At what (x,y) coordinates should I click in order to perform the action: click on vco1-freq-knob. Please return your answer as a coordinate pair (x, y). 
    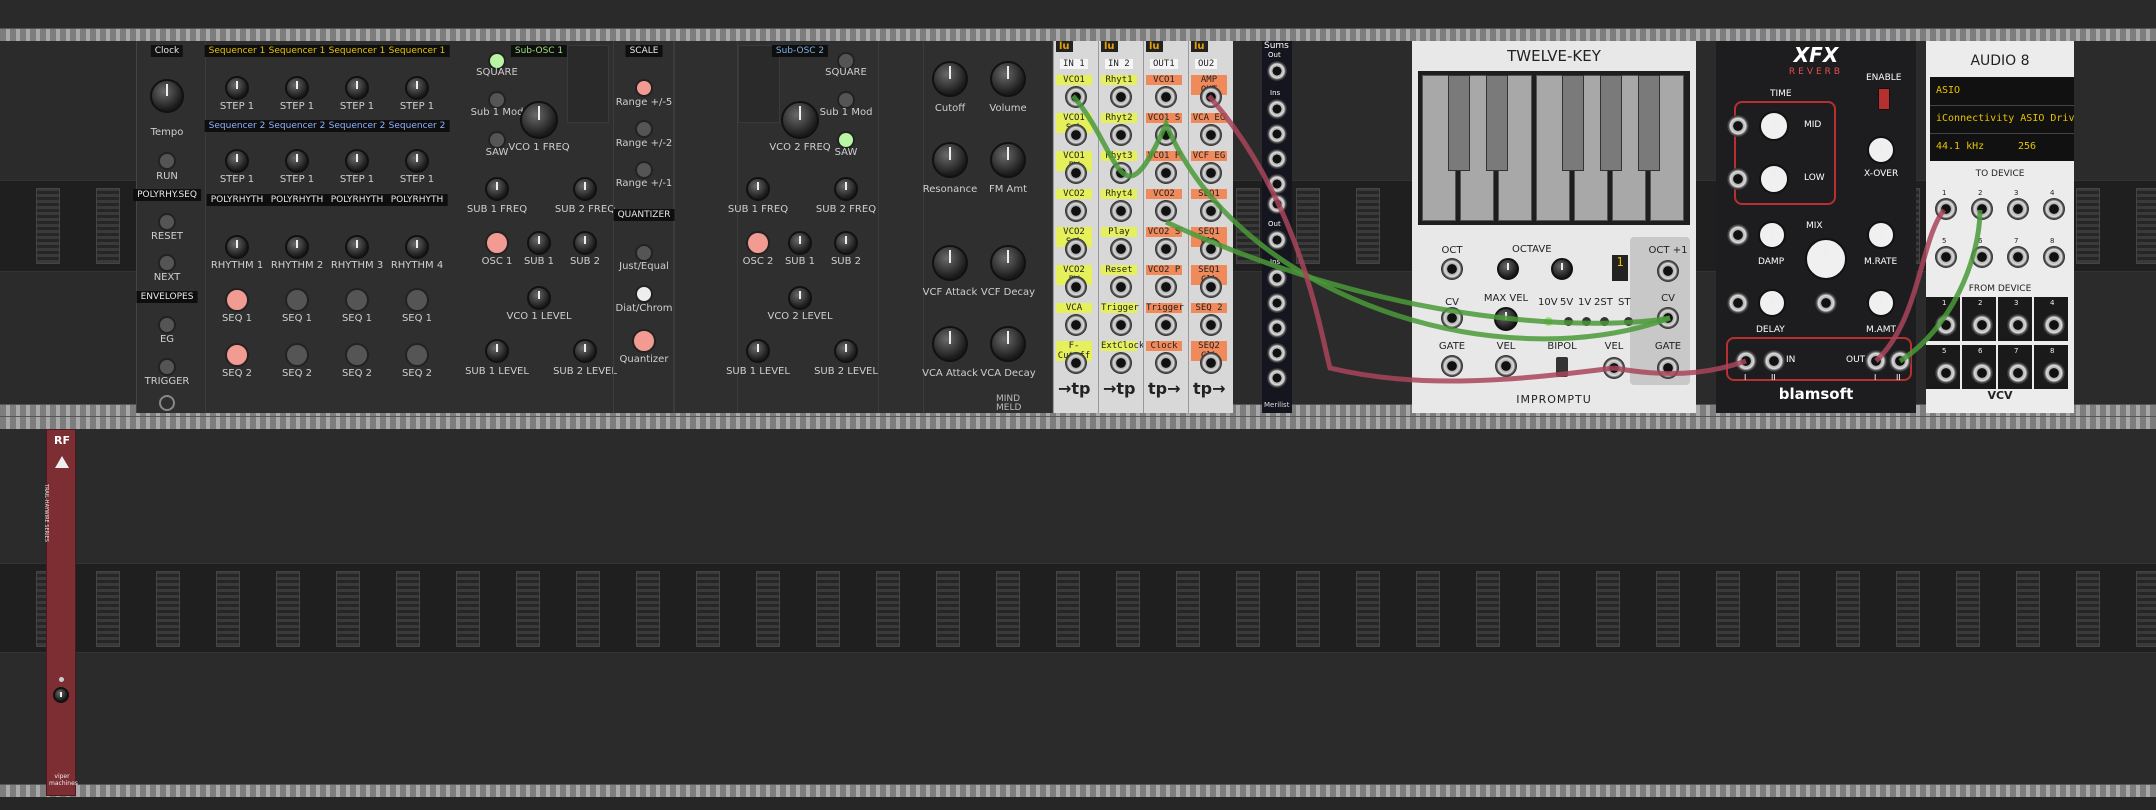
    Looking at the image, I should click on (539, 120).